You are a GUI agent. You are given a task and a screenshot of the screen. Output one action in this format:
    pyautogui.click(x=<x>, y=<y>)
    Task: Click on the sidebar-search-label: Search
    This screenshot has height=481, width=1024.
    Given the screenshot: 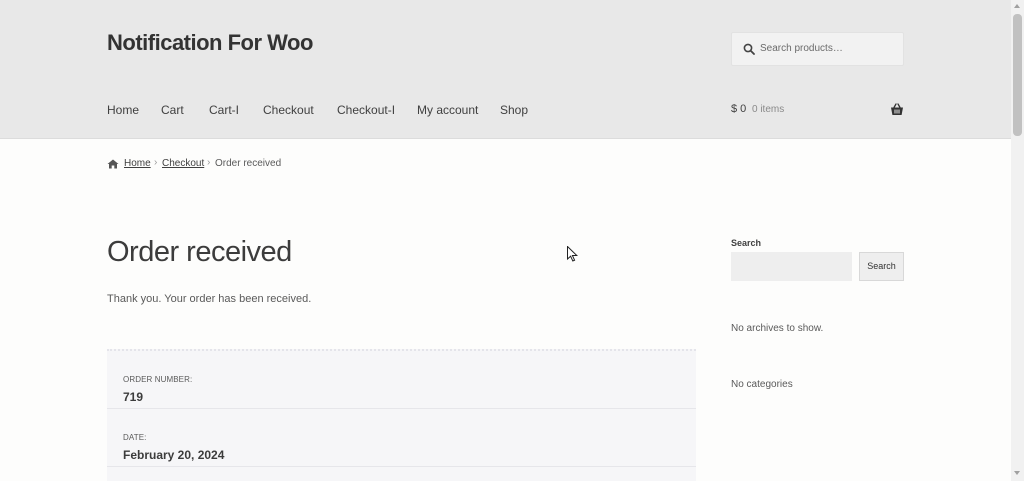 What is the action you would take?
    pyautogui.click(x=746, y=243)
    